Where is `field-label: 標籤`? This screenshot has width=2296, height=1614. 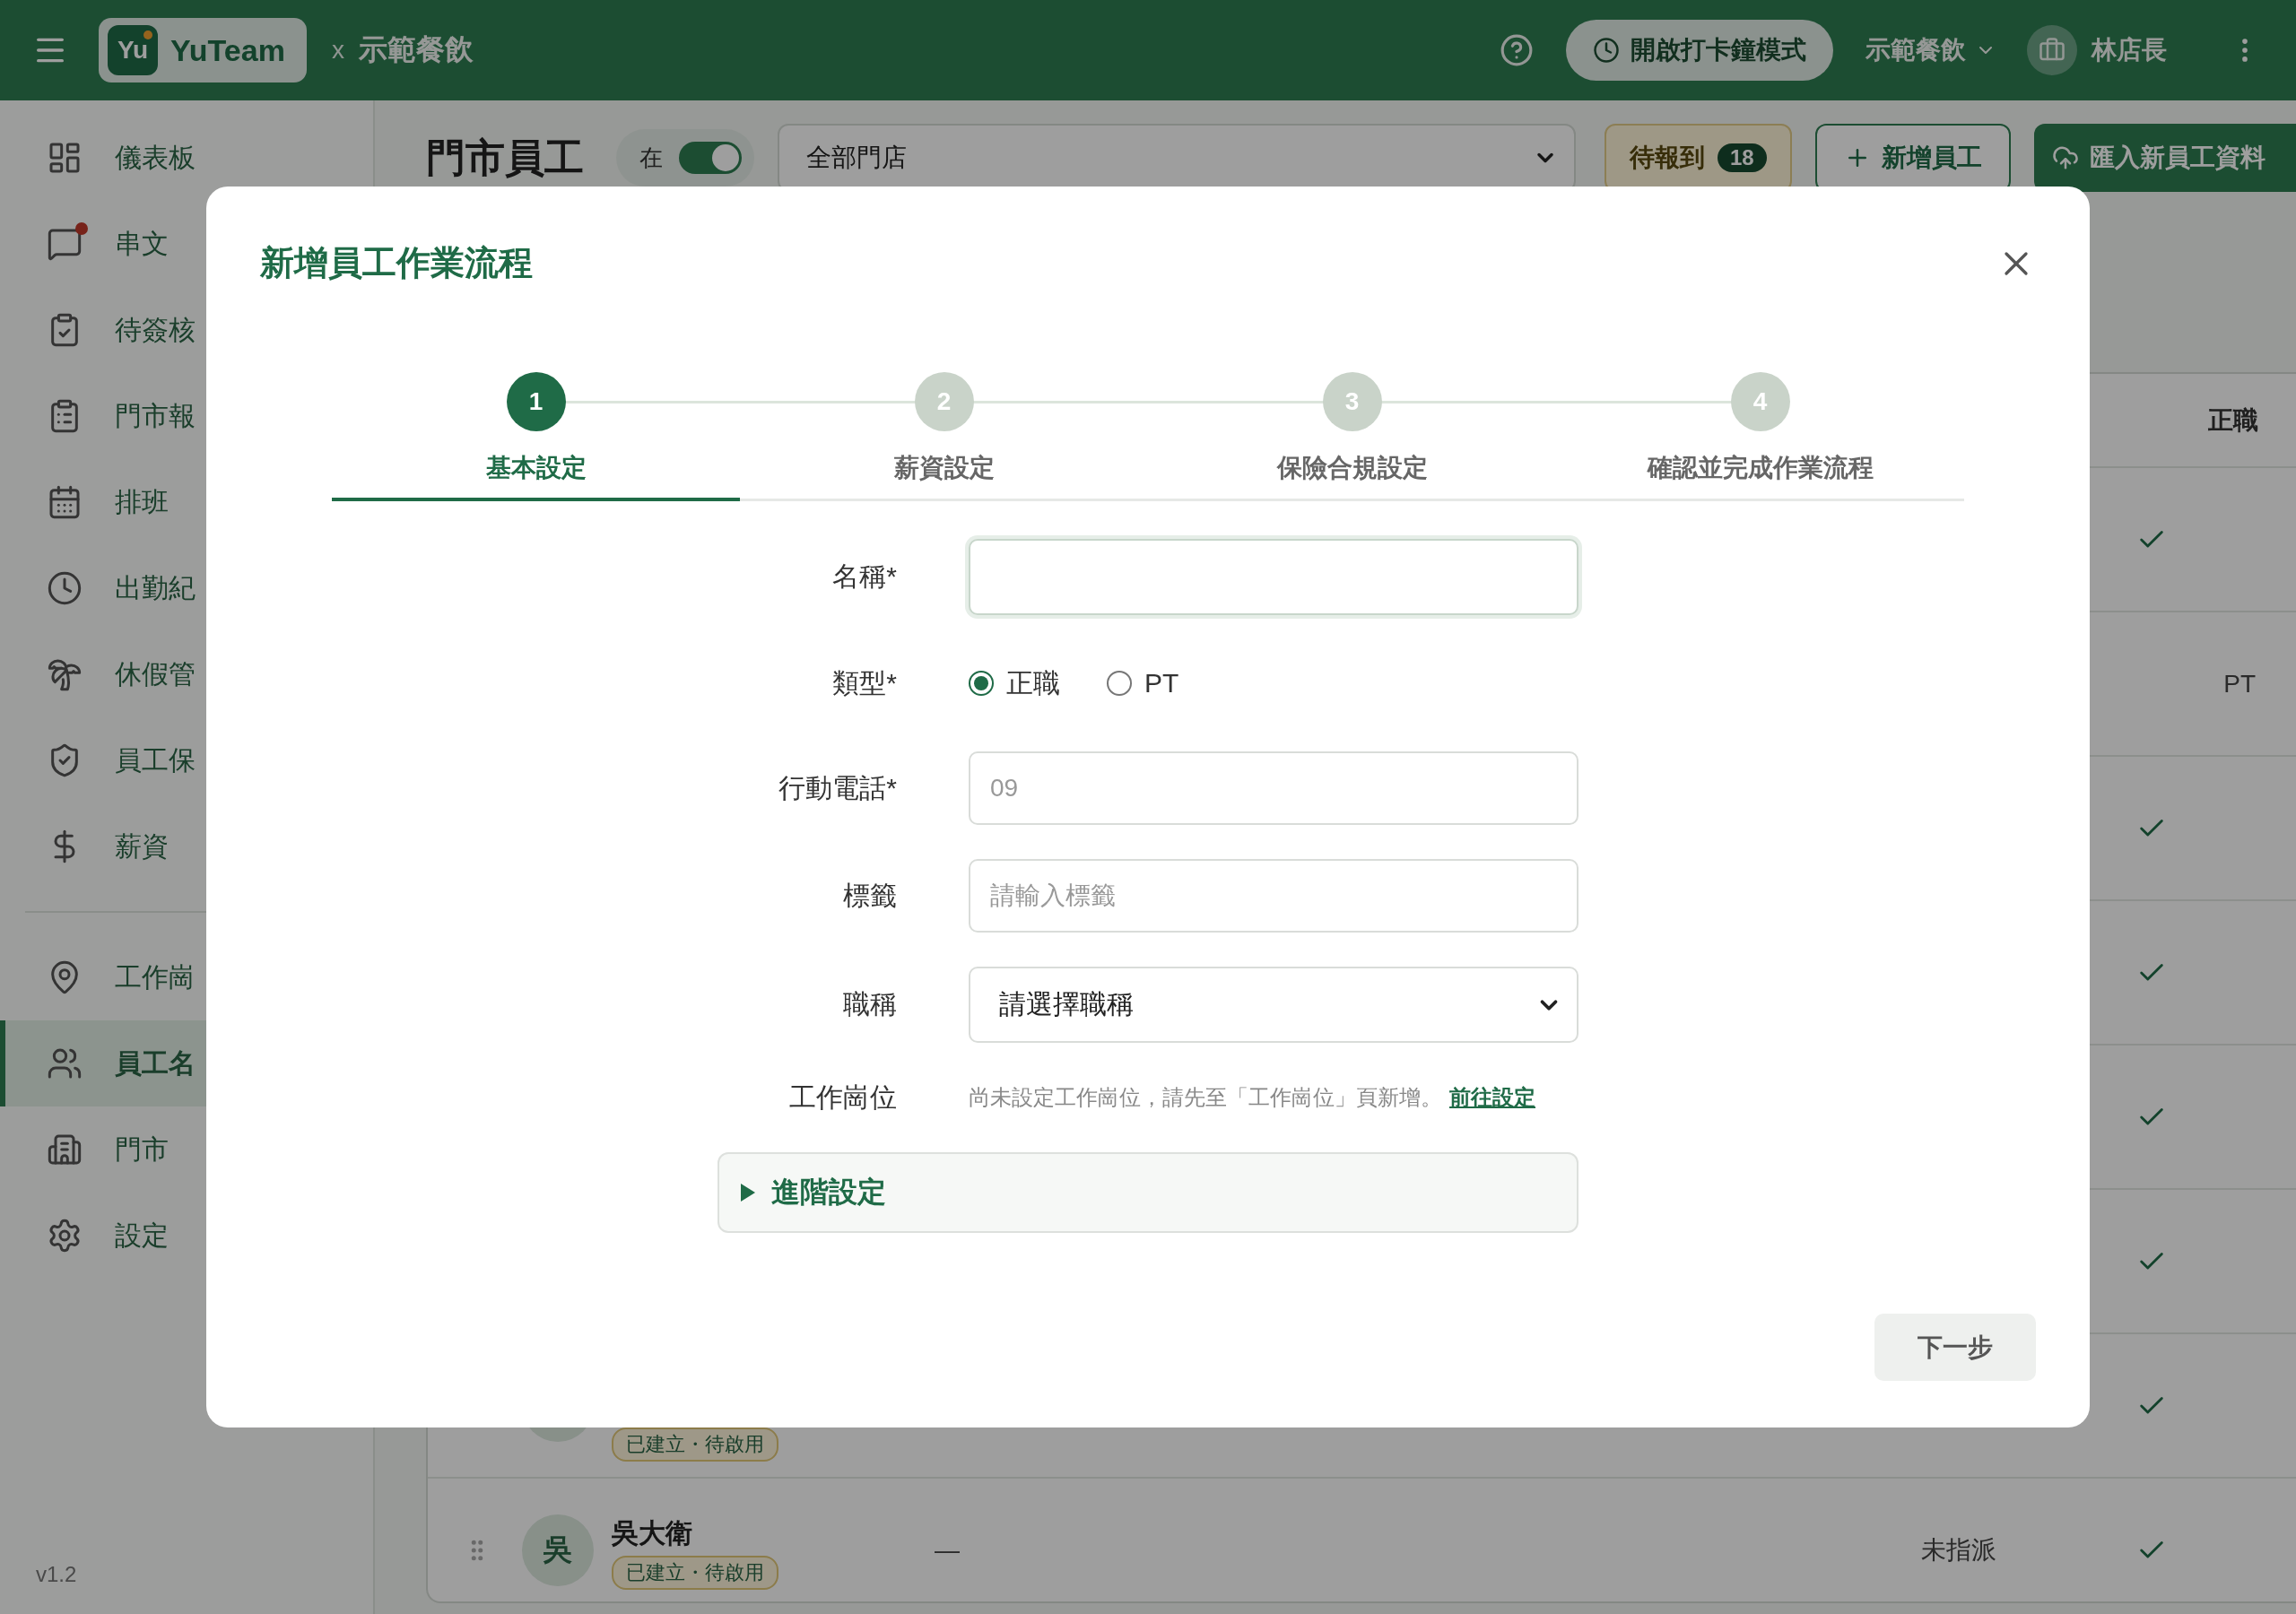 field-label: 標籤 is located at coordinates (870, 895).